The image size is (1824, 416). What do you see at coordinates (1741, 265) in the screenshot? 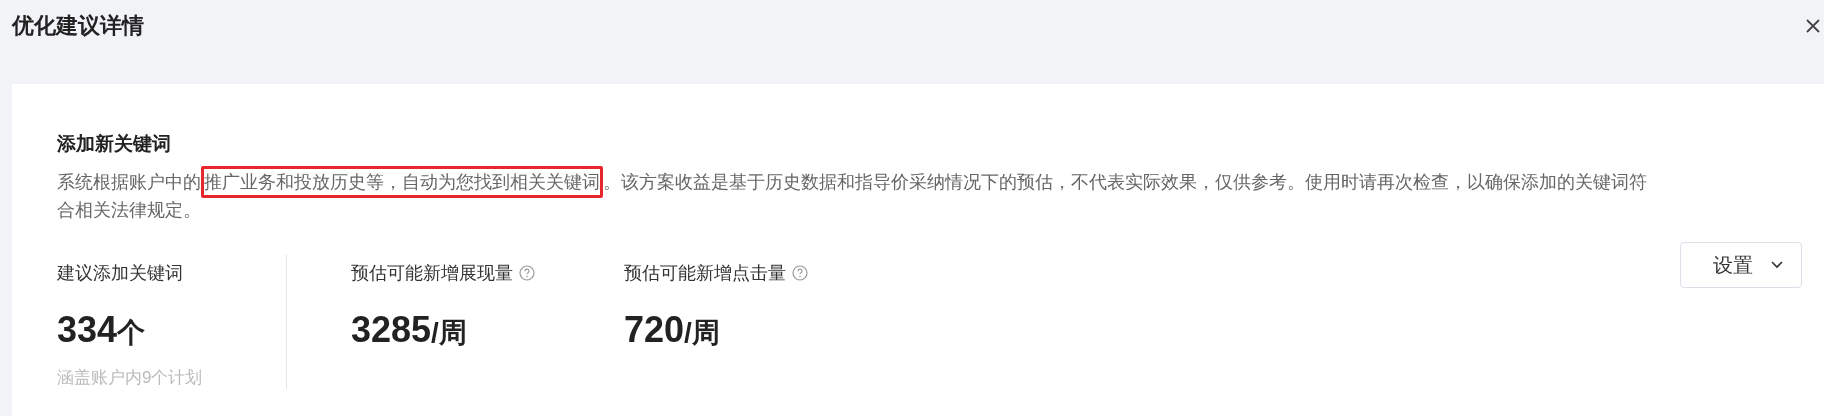
I see `settings-dropdown: 设置` at bounding box center [1741, 265].